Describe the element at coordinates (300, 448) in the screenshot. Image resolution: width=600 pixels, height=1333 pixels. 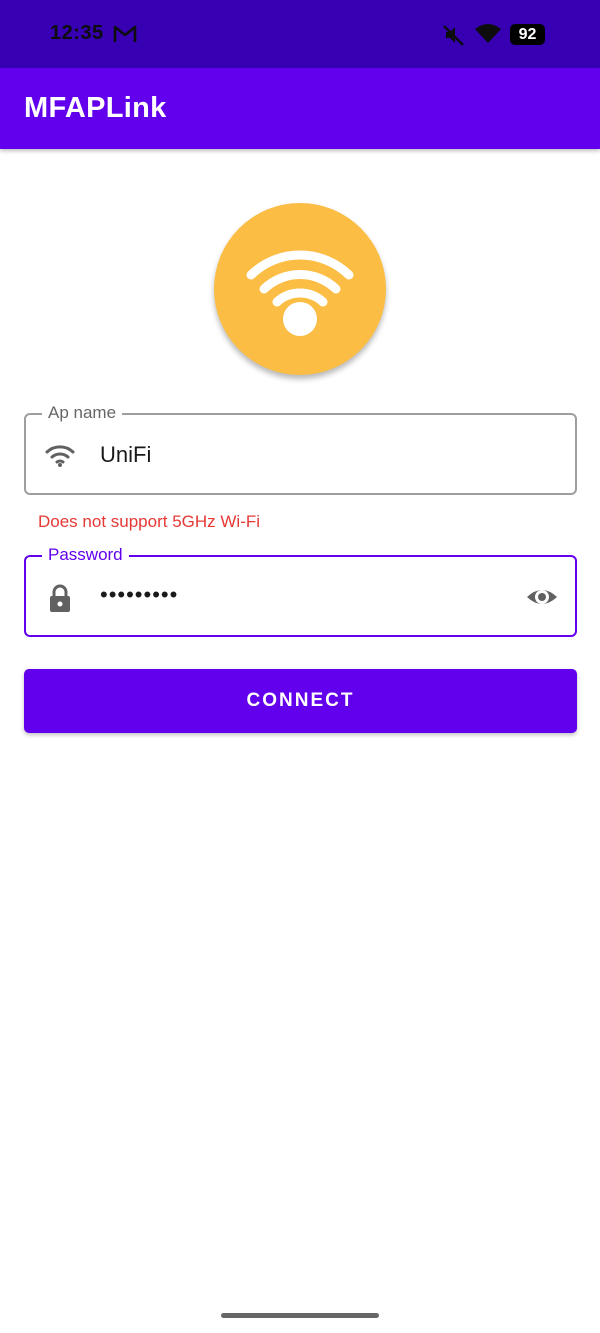
I see `ap-name-field: Ap name UniFi` at that location.